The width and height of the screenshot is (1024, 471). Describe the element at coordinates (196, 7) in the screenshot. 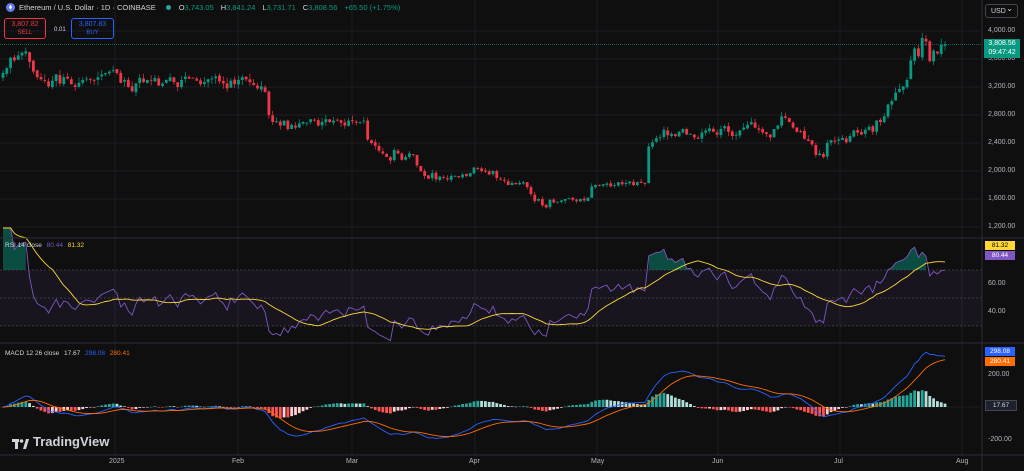

I see `open-value: O3,743.05` at that location.